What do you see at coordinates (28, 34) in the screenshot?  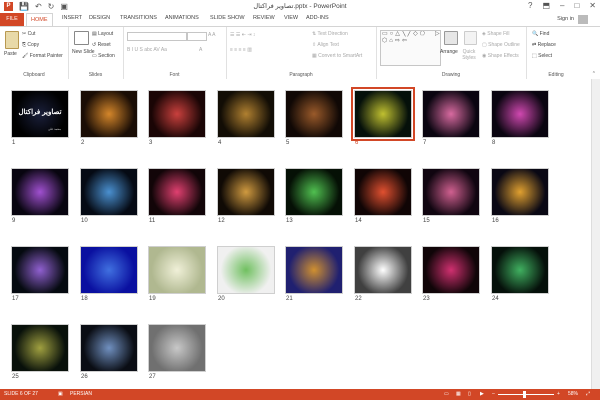 I see `cut-button: ✂ Cut` at bounding box center [28, 34].